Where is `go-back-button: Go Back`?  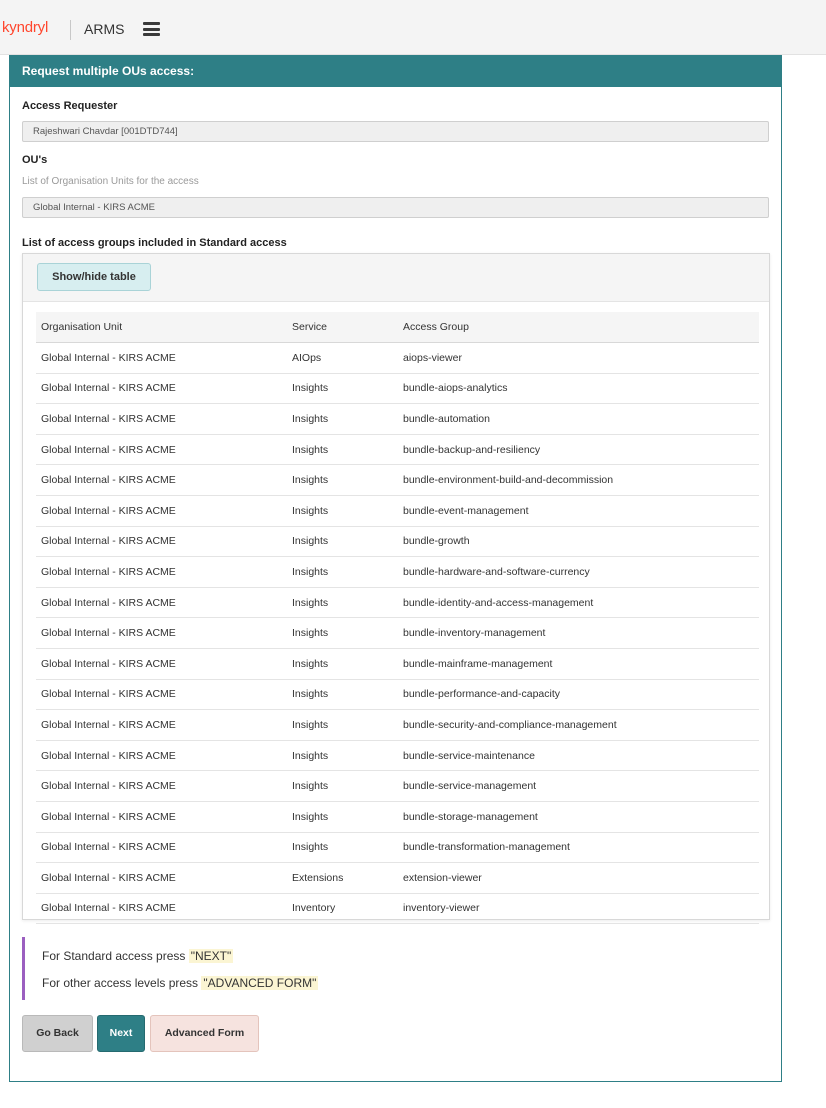 go-back-button: Go Back is located at coordinates (57, 1033).